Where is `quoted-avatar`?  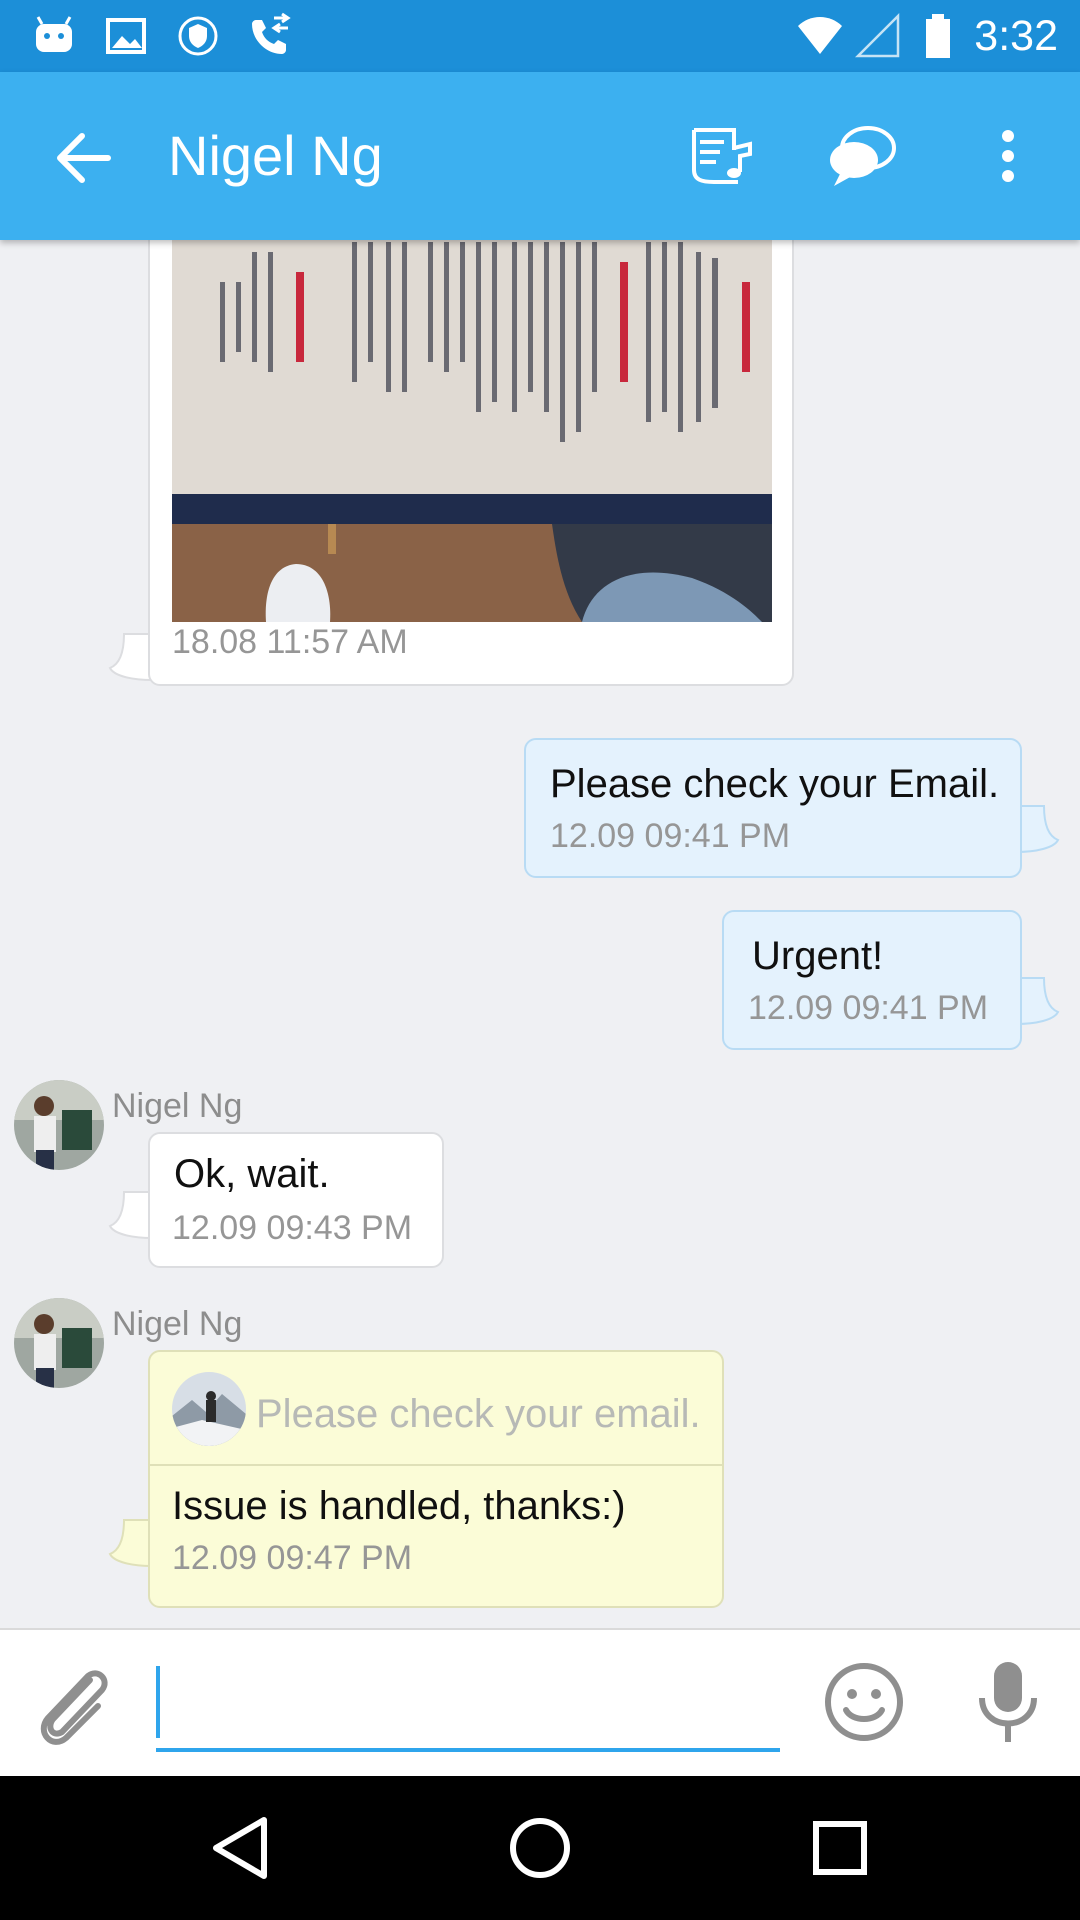
quoted-avatar is located at coordinates (209, 1409).